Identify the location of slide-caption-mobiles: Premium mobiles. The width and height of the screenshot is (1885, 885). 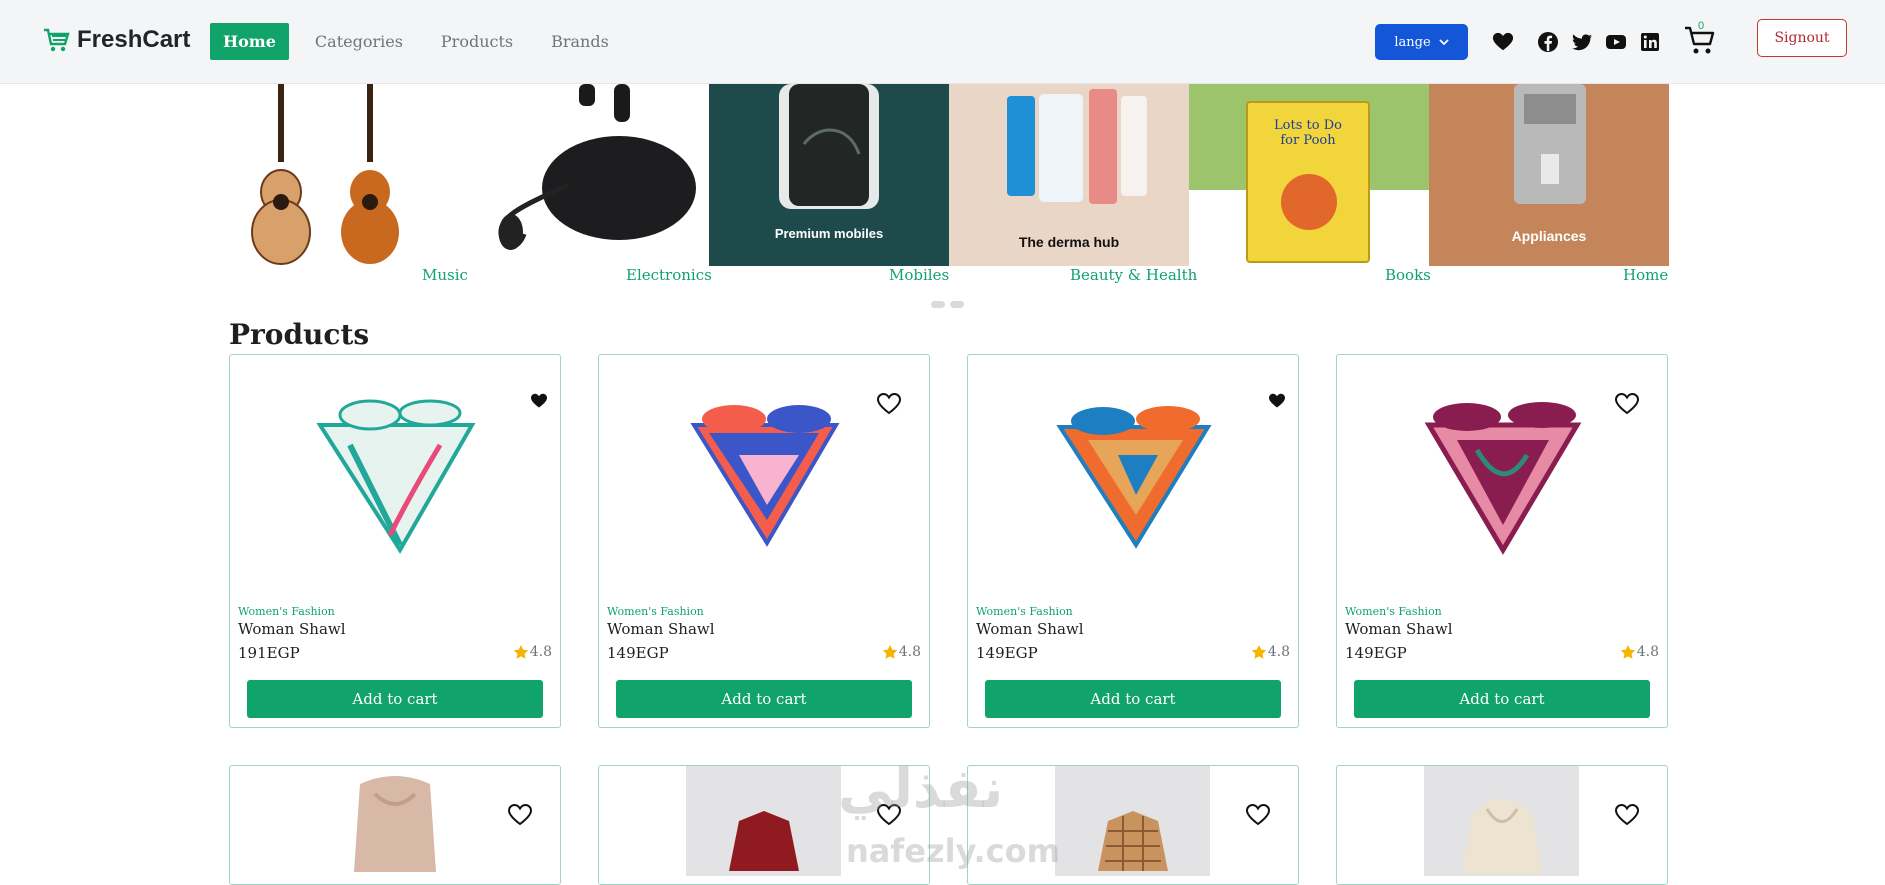
(829, 233).